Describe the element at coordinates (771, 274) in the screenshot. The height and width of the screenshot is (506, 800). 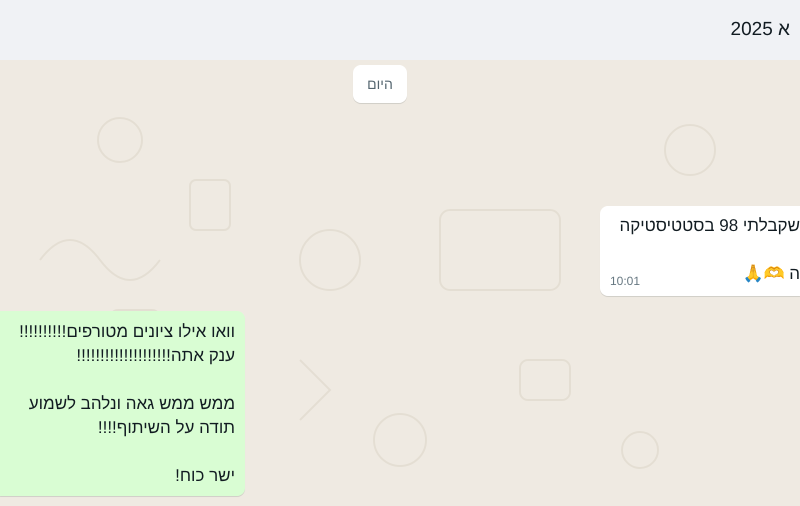
I see `message-text: ה 🫶🙏` at that location.